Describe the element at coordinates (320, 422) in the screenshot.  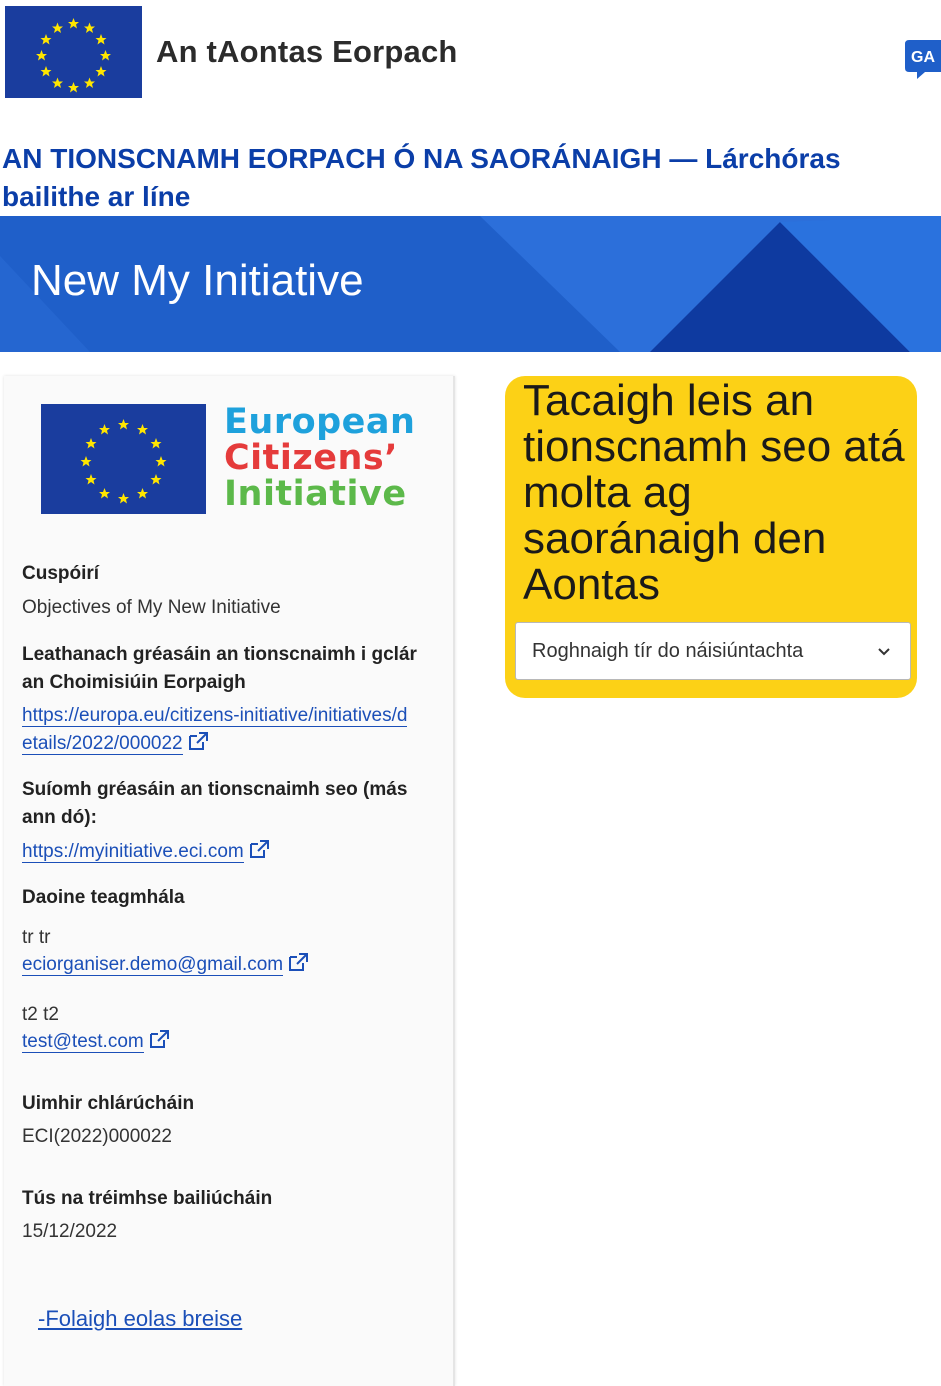
I see `logo-word-european: European` at that location.